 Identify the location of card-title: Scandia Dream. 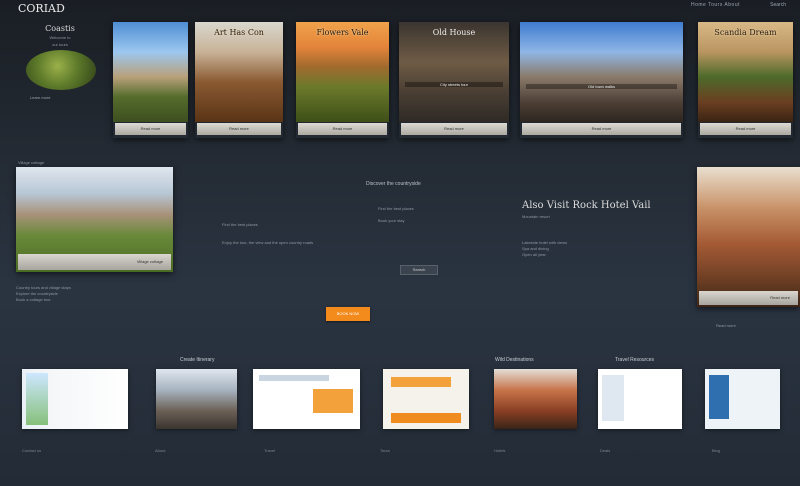
(745, 32).